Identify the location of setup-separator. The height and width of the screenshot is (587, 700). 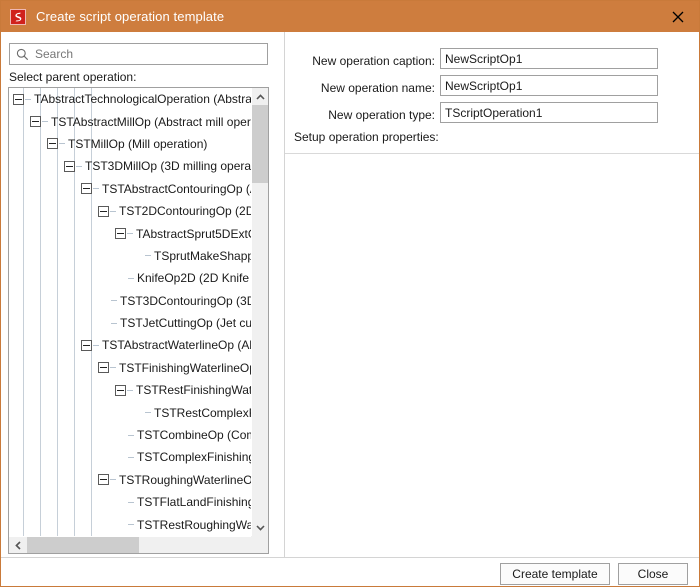
(492, 153).